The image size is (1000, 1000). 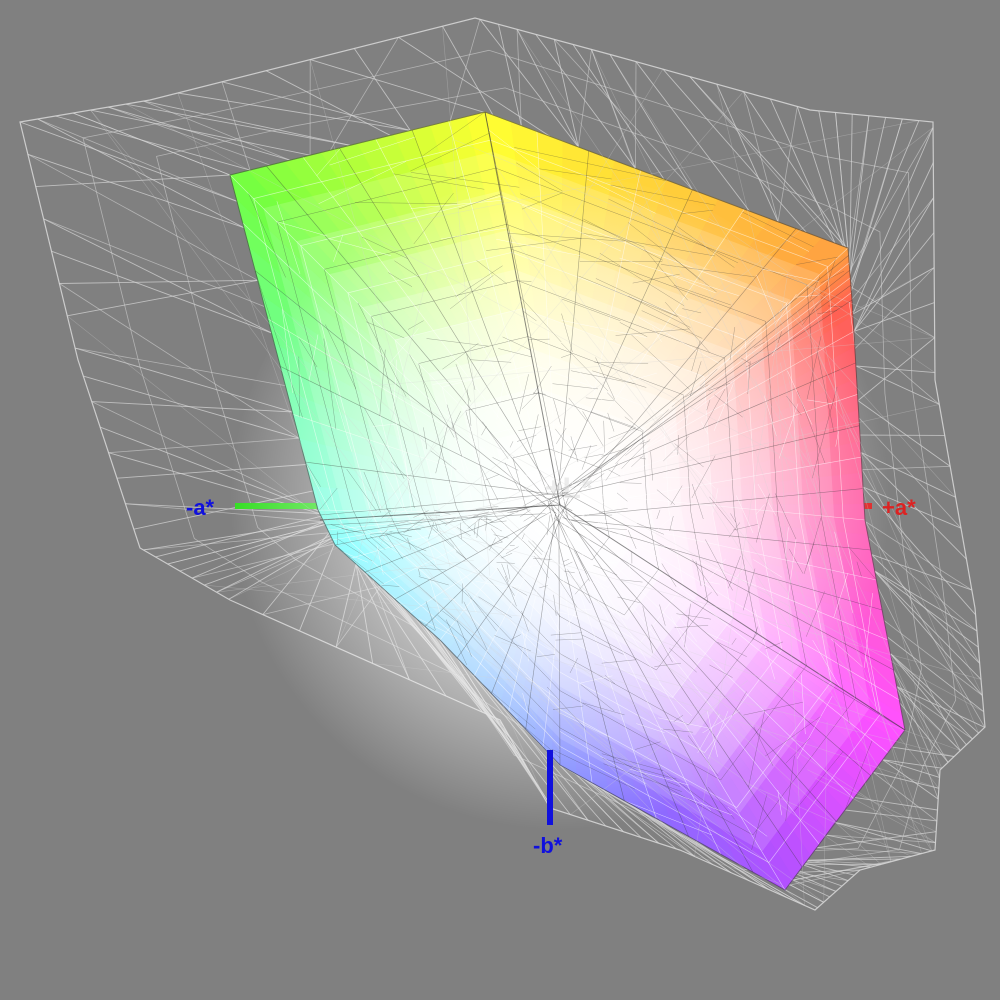 I want to click on lightness-axis-label: +L*, so click(x=569, y=488).